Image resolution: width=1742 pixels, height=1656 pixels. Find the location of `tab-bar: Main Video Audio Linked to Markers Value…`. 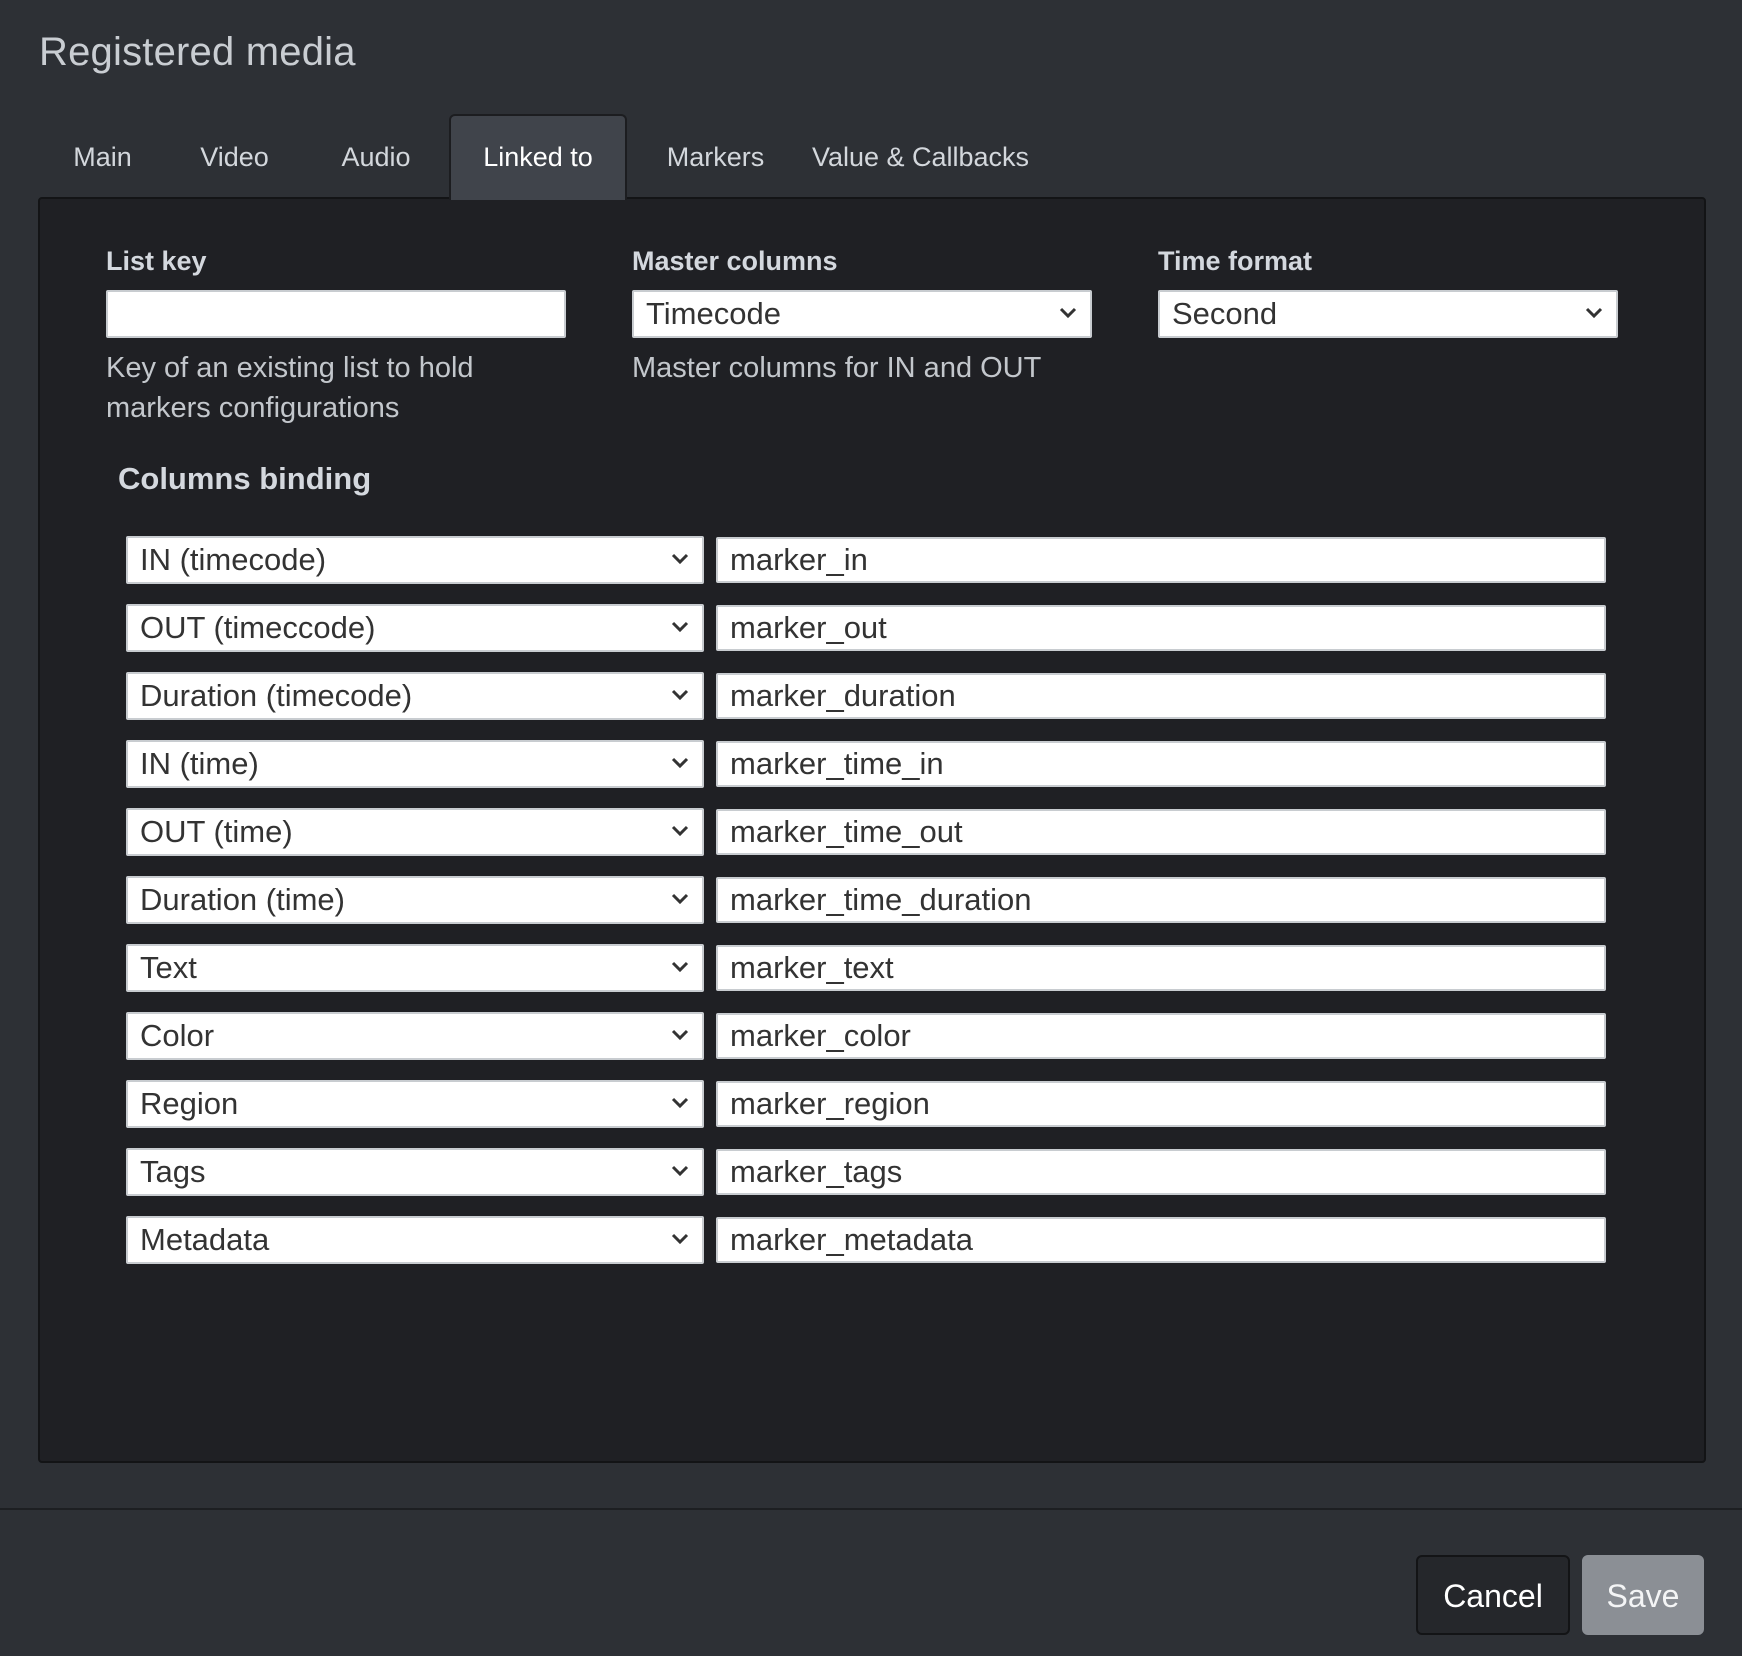

tab-bar: Main Video Audio Linked to Markers Value… is located at coordinates (538, 157).